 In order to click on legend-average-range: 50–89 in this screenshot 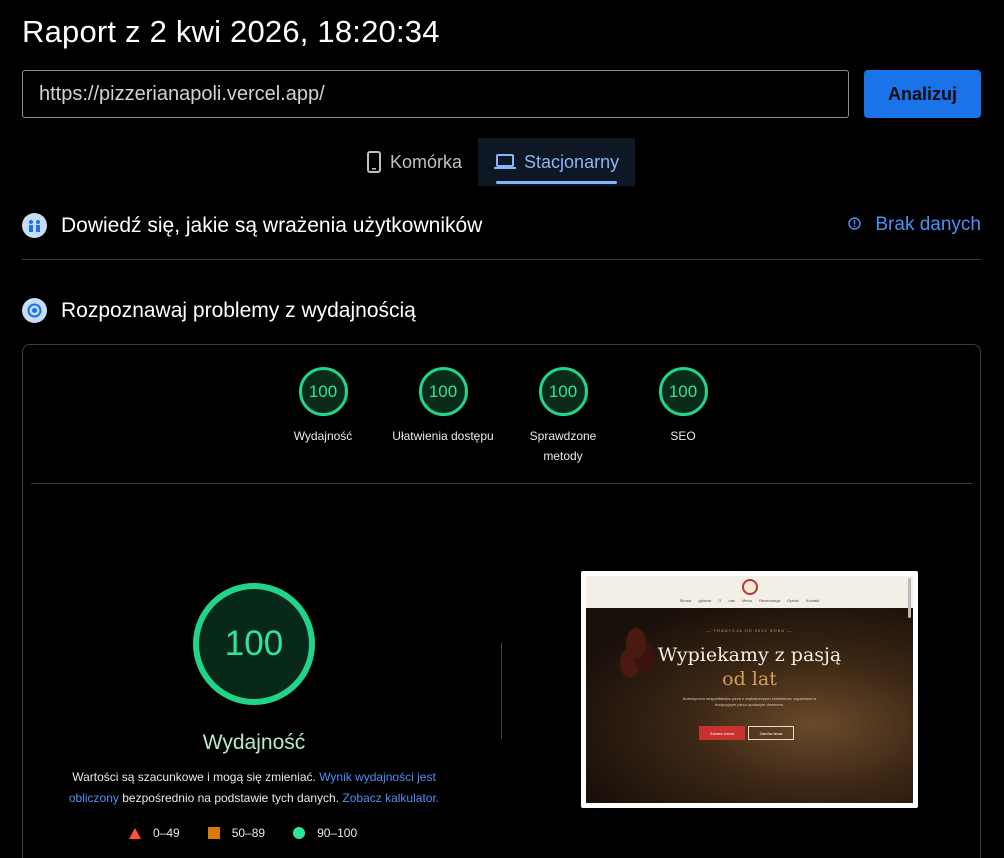, I will do `click(248, 833)`.